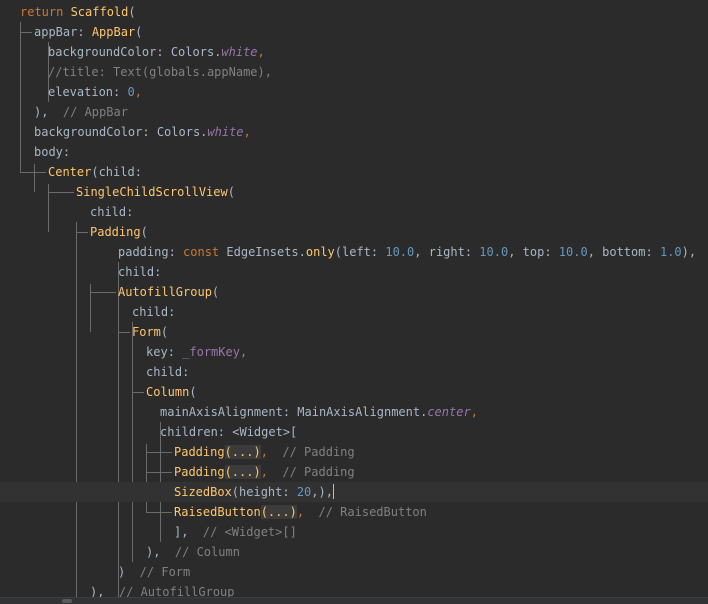 The height and width of the screenshot is (604, 708). Describe the element at coordinates (354, 572) in the screenshot. I see `code-line: ) // Form` at that location.